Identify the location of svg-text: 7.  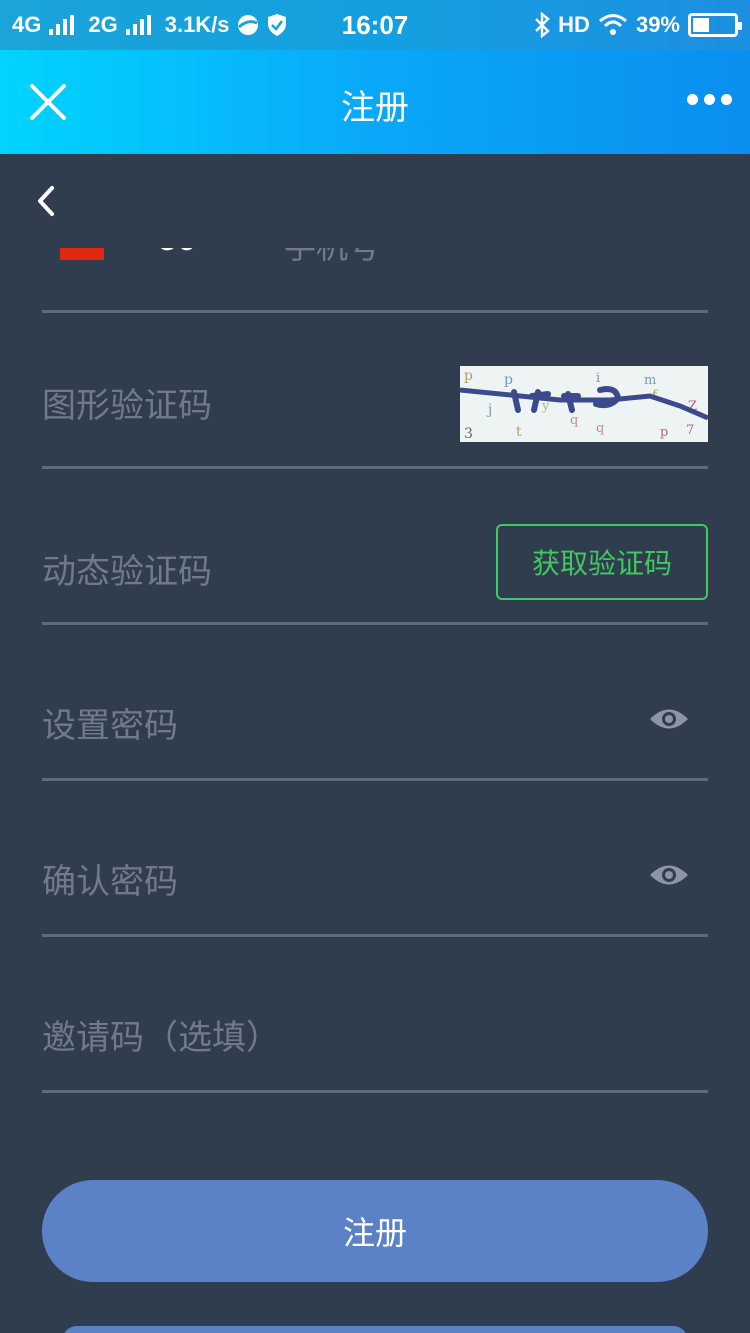
(690, 430).